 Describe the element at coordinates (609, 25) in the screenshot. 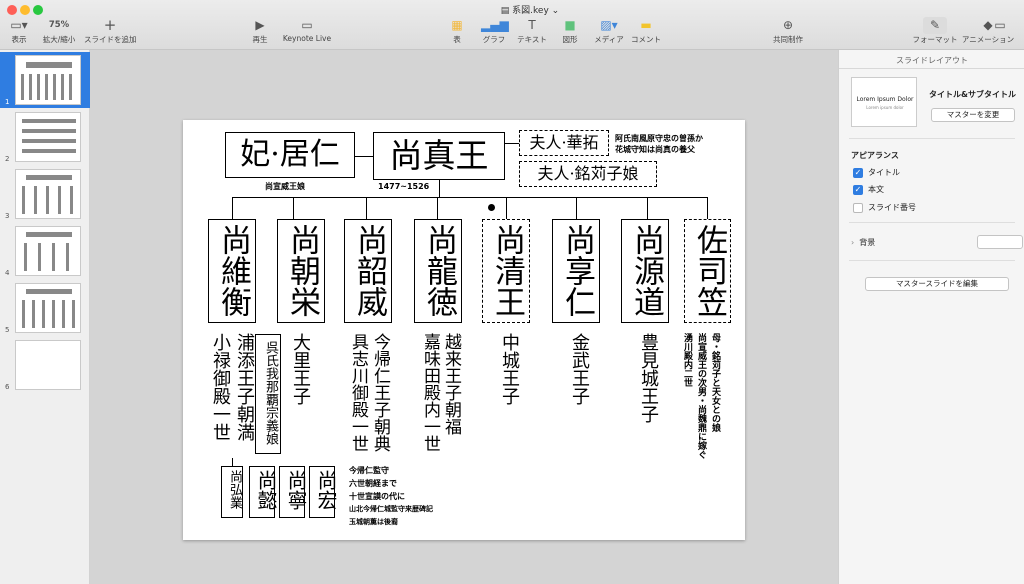

I see `media-icon: ▨▾` at that location.